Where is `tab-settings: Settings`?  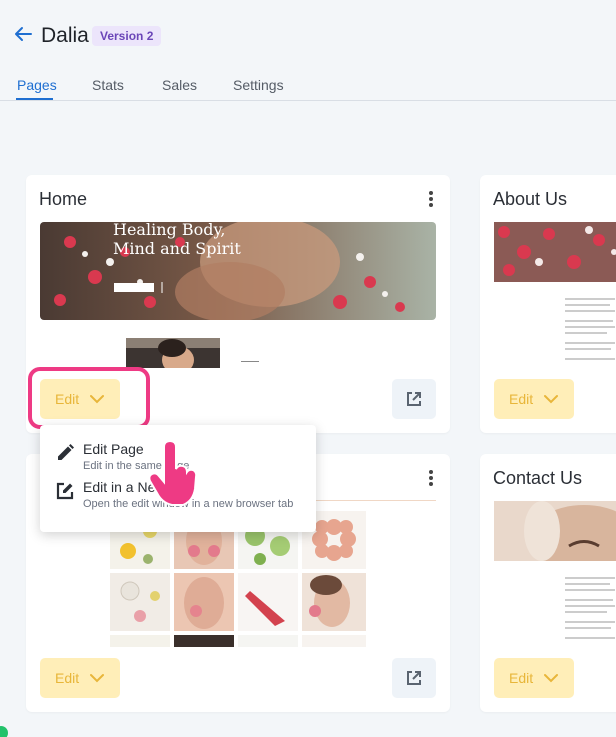
tab-settings: Settings is located at coordinates (258, 85).